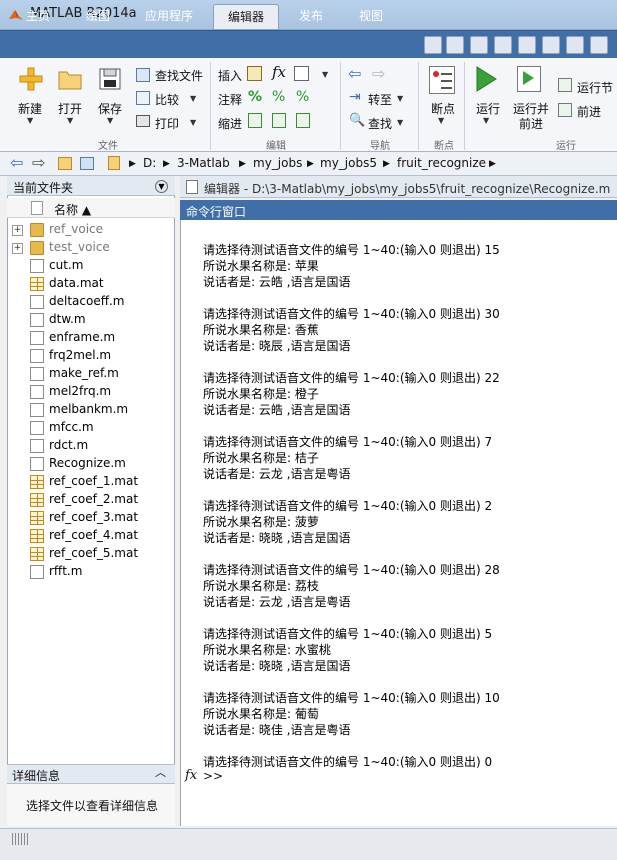 The image size is (617, 860). Describe the element at coordinates (193, 98) in the screenshot. I see `compare-dropdown-icon: ▼` at that location.